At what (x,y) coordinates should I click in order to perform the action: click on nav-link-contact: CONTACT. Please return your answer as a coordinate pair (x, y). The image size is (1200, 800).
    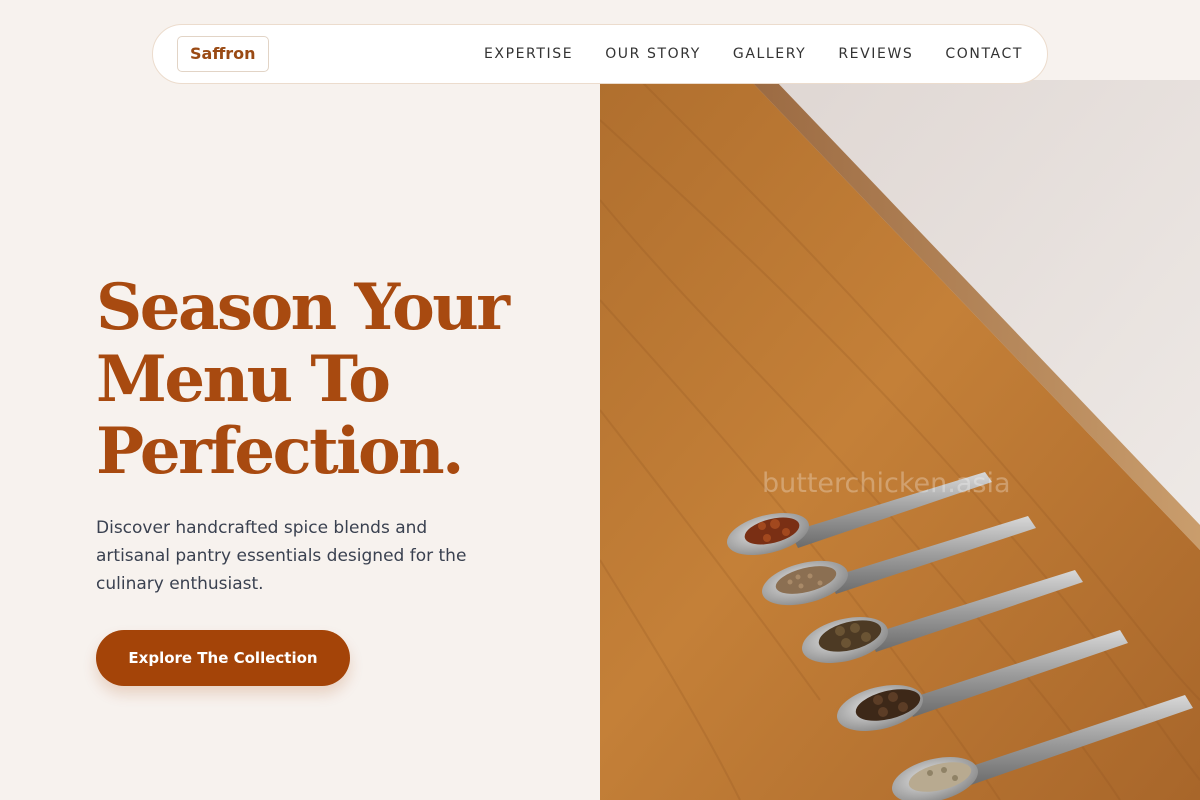
    Looking at the image, I should click on (984, 54).